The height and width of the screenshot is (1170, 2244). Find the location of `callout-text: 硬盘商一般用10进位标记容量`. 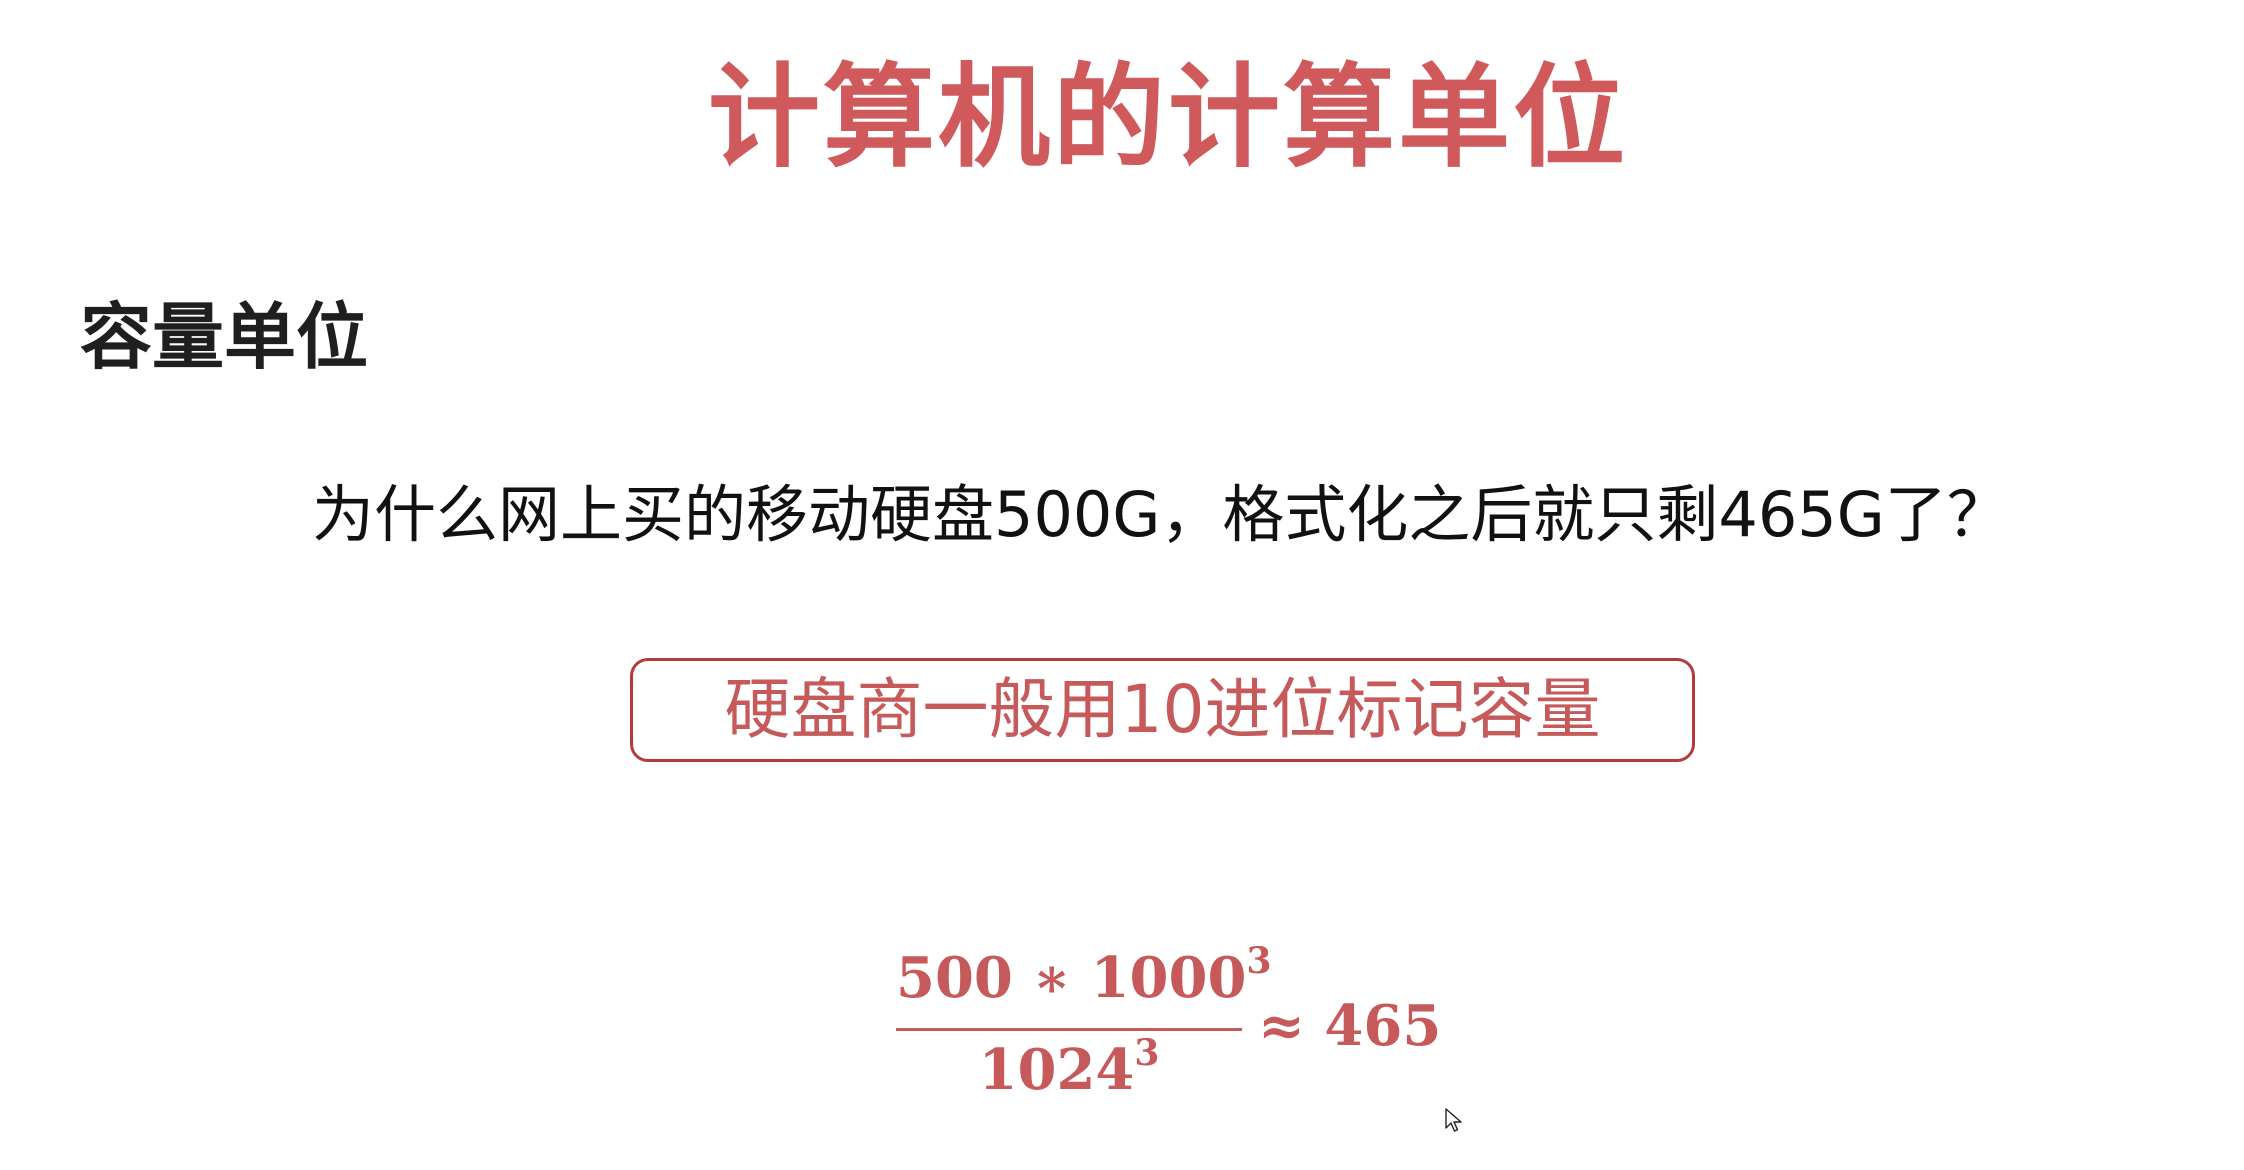

callout-text: 硬盘商一般用10进位标记容量 is located at coordinates (1162, 709).